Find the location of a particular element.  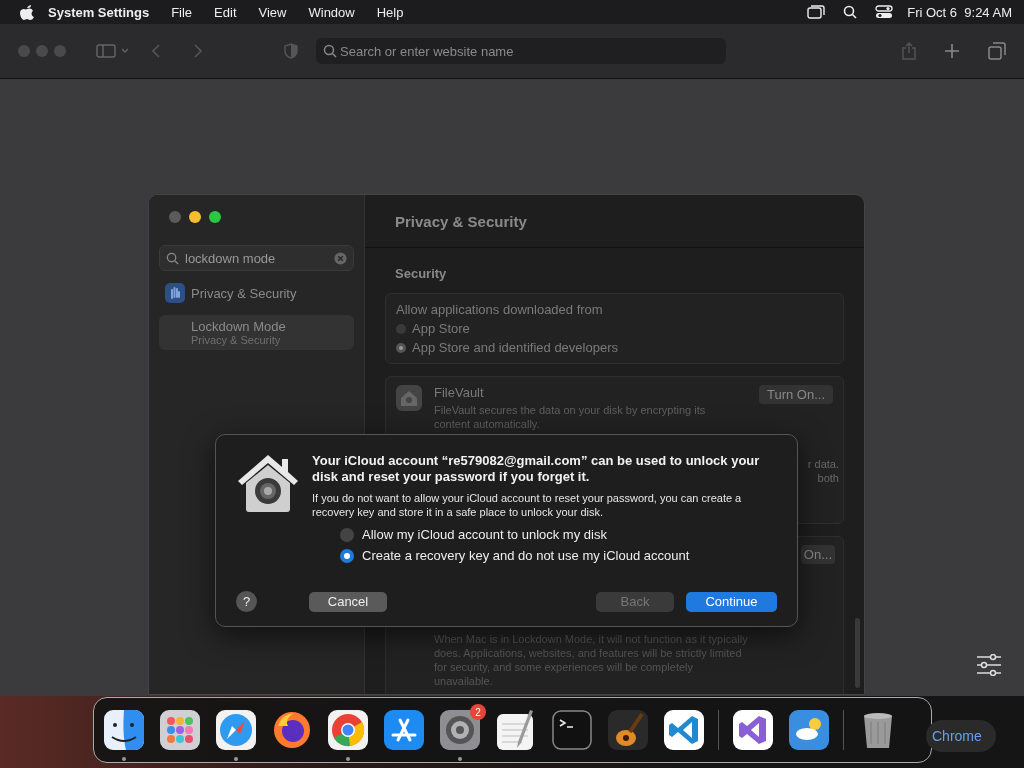

safe-house-icon is located at coordinates (268, 483).